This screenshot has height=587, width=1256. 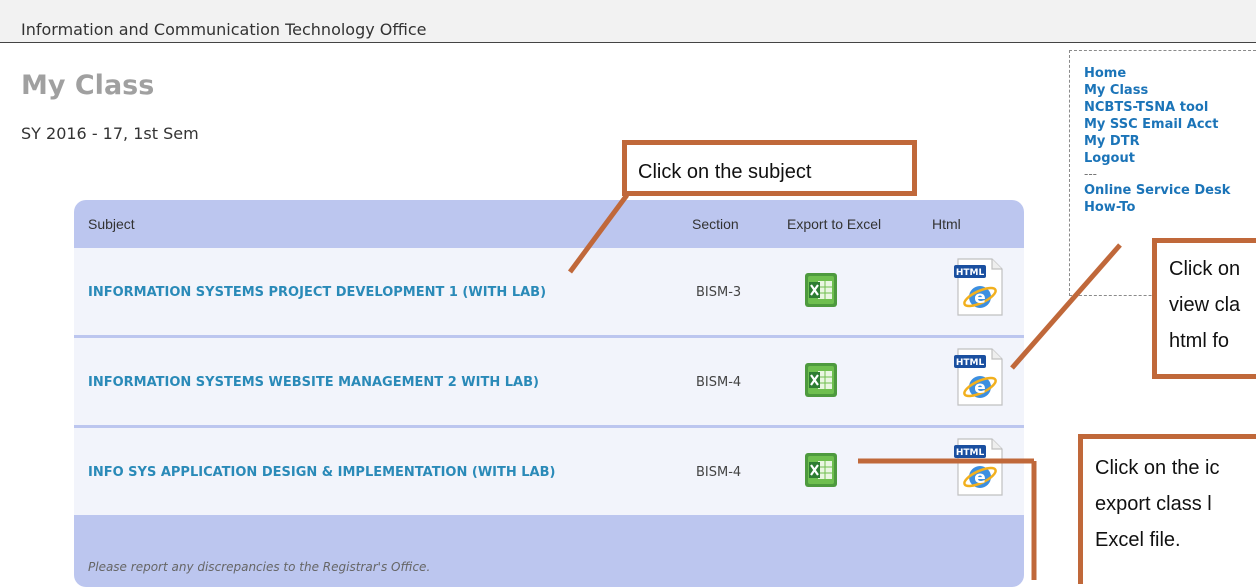 I want to click on callout-excel-line3: Excel file., so click(x=1138, y=540).